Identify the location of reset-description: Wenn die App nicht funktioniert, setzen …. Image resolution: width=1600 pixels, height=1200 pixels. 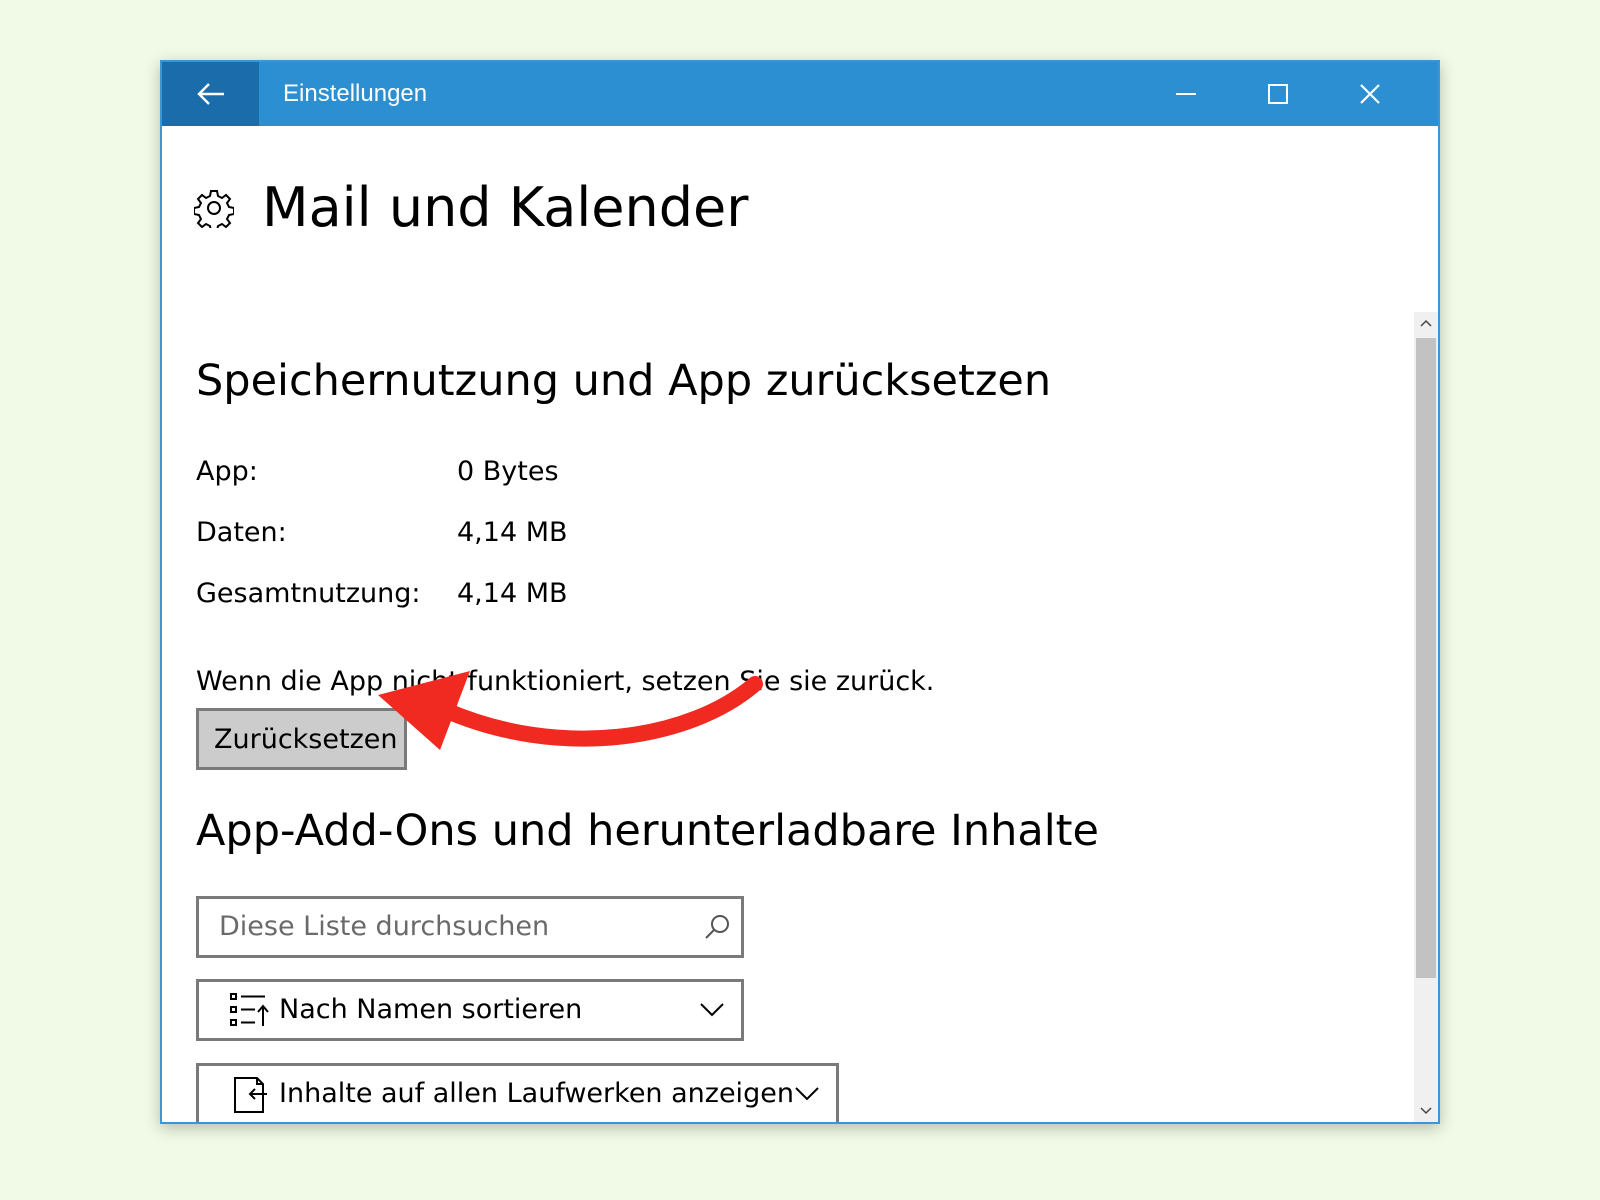
(565, 681).